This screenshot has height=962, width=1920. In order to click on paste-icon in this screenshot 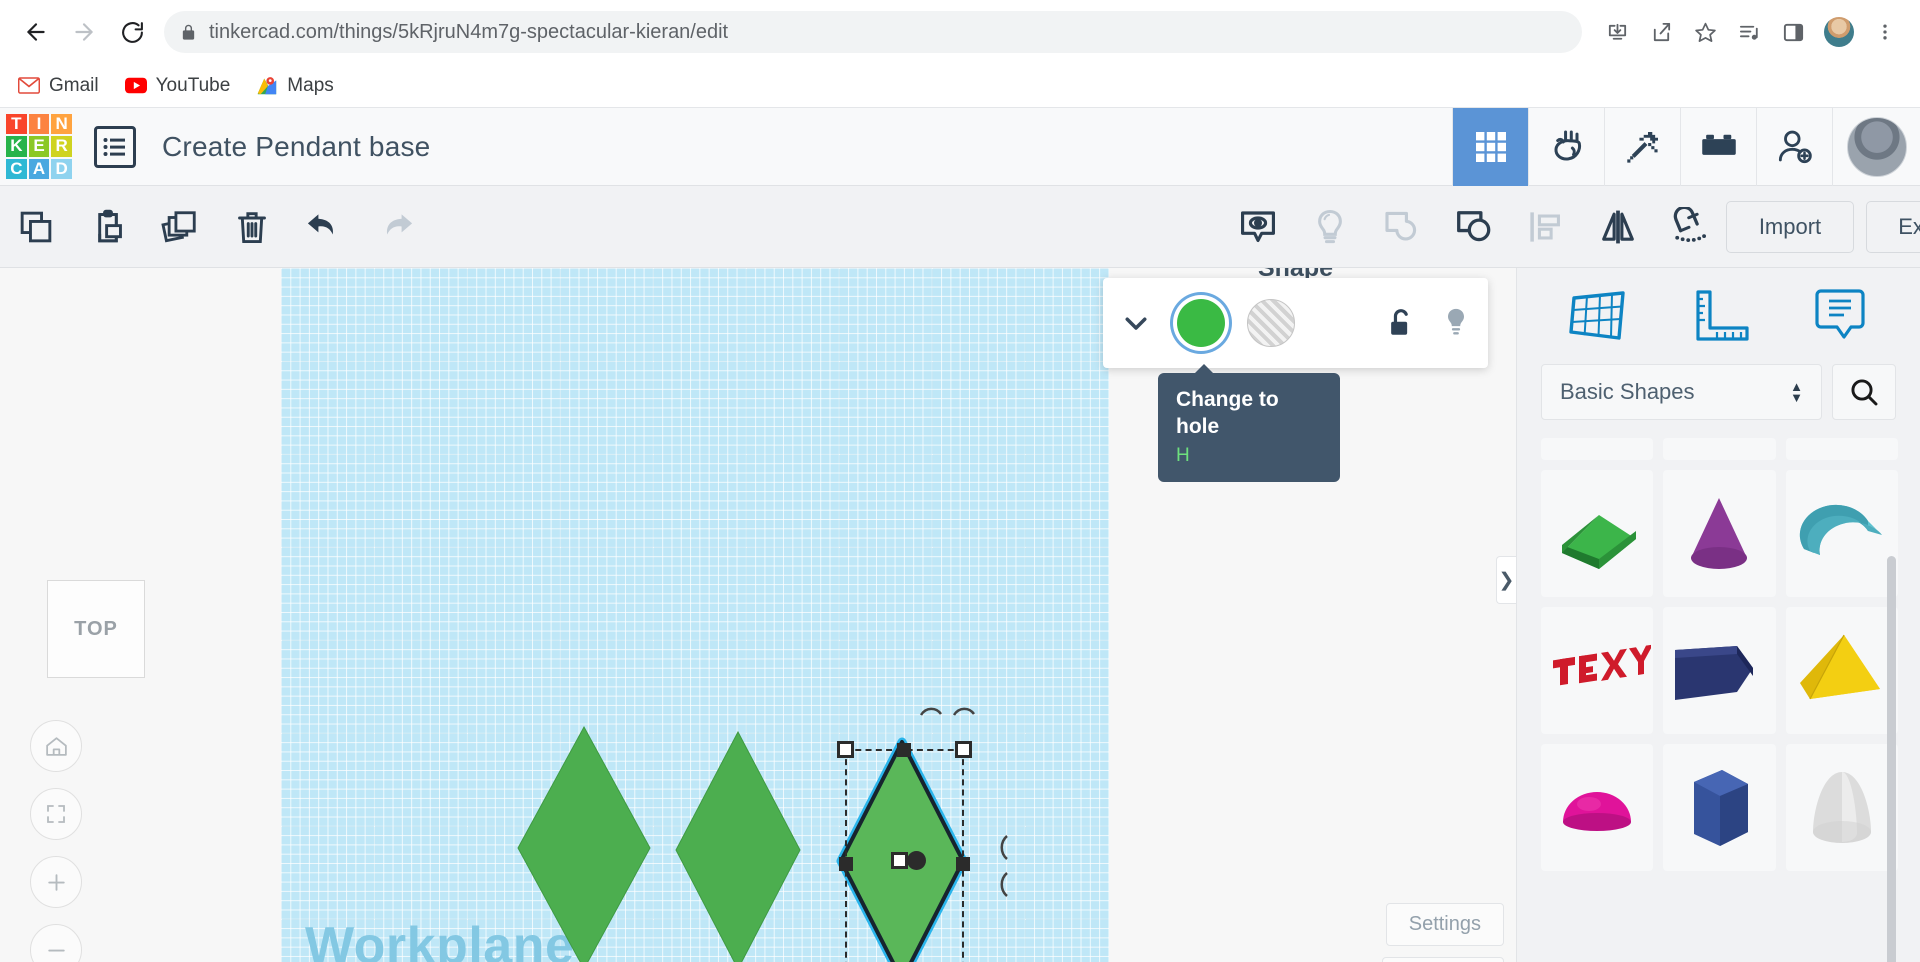, I will do `click(108, 226)`.